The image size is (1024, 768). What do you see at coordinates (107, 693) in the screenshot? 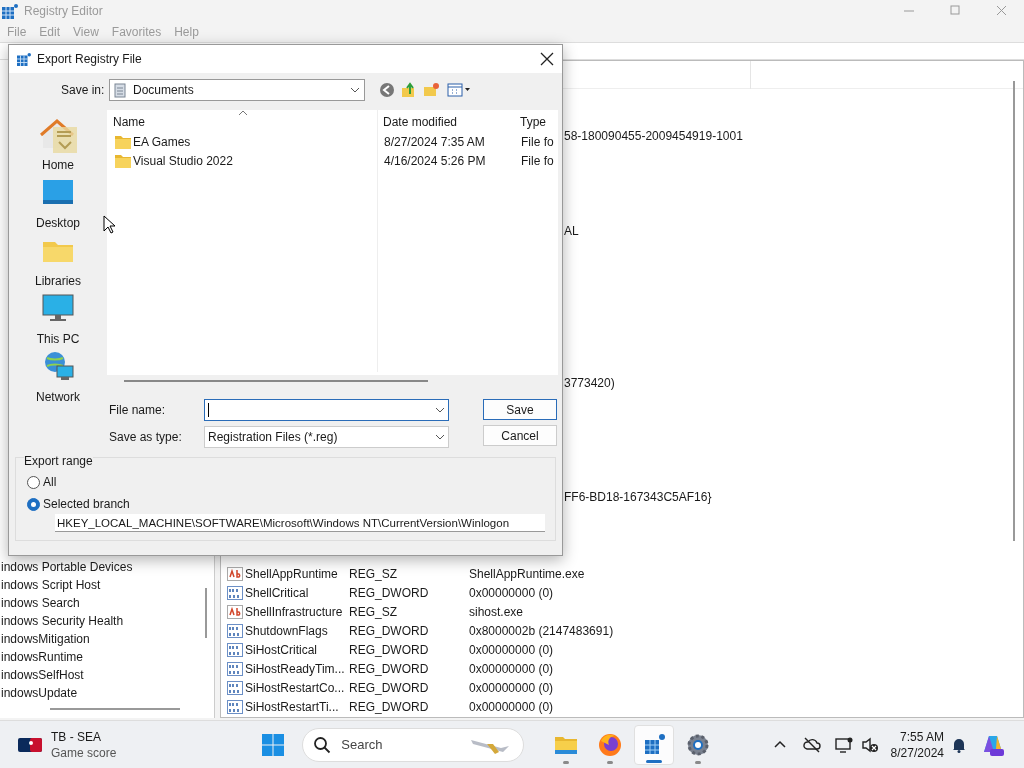
I see `tree-item: indowsUpdate` at bounding box center [107, 693].